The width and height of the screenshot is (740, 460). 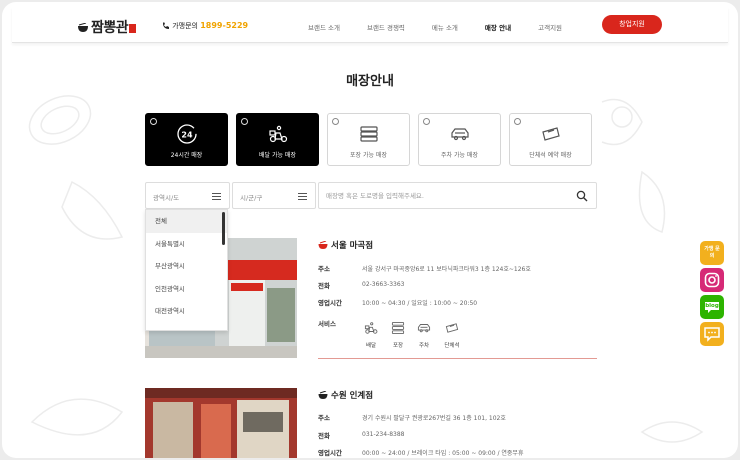 What do you see at coordinates (452, 346) in the screenshot?
I see `service-name: 단체석` at bounding box center [452, 346].